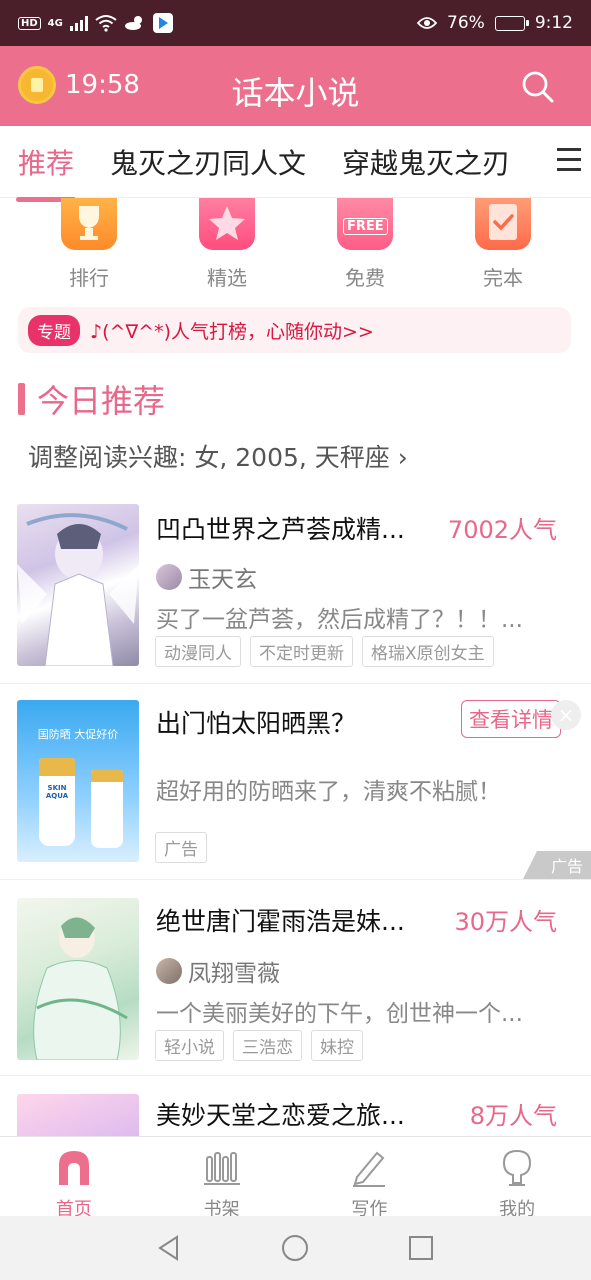 Image resolution: width=591 pixels, height=1280 pixels. Describe the element at coordinates (55, 23) in the screenshot. I see `network-type: 4G` at that location.